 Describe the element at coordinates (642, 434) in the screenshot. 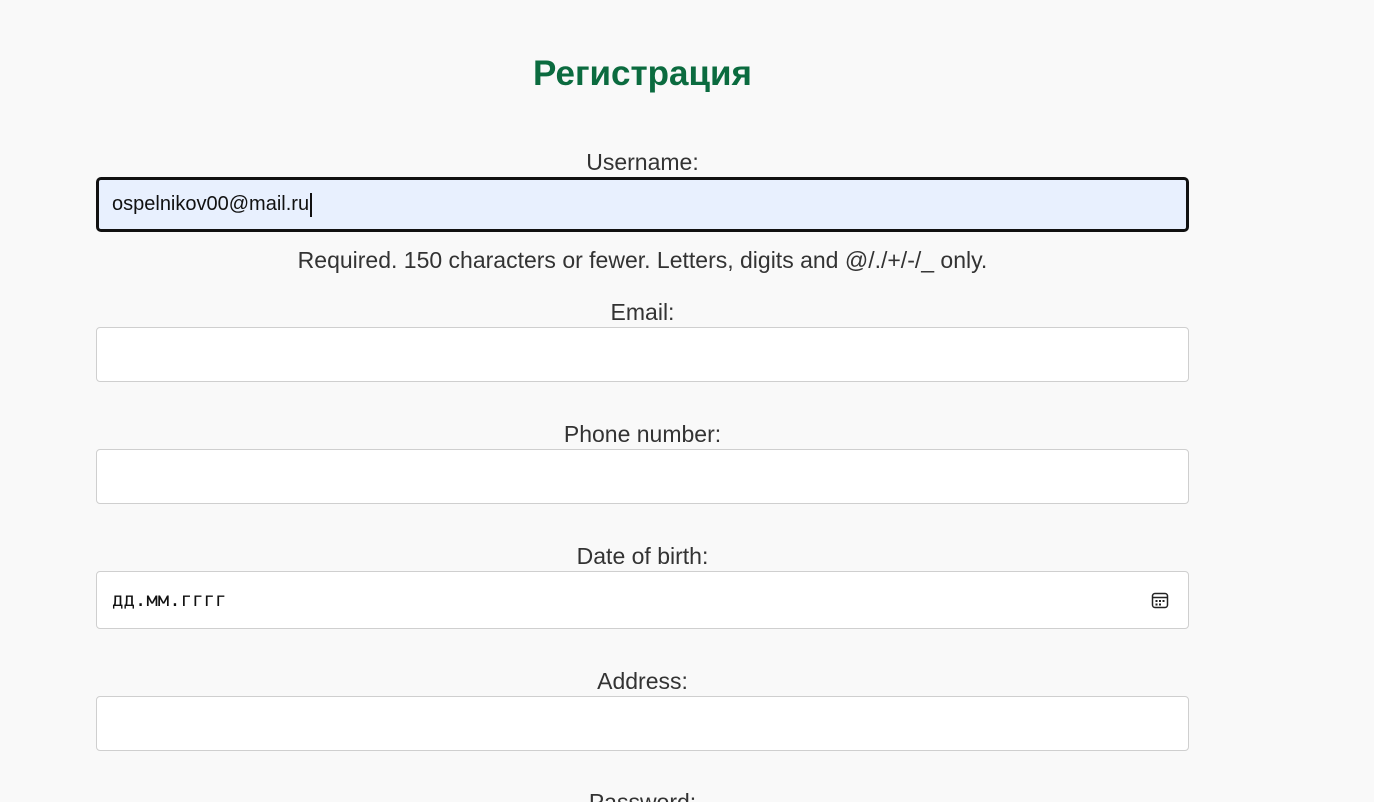

I see `phone-label: Phone number:` at that location.